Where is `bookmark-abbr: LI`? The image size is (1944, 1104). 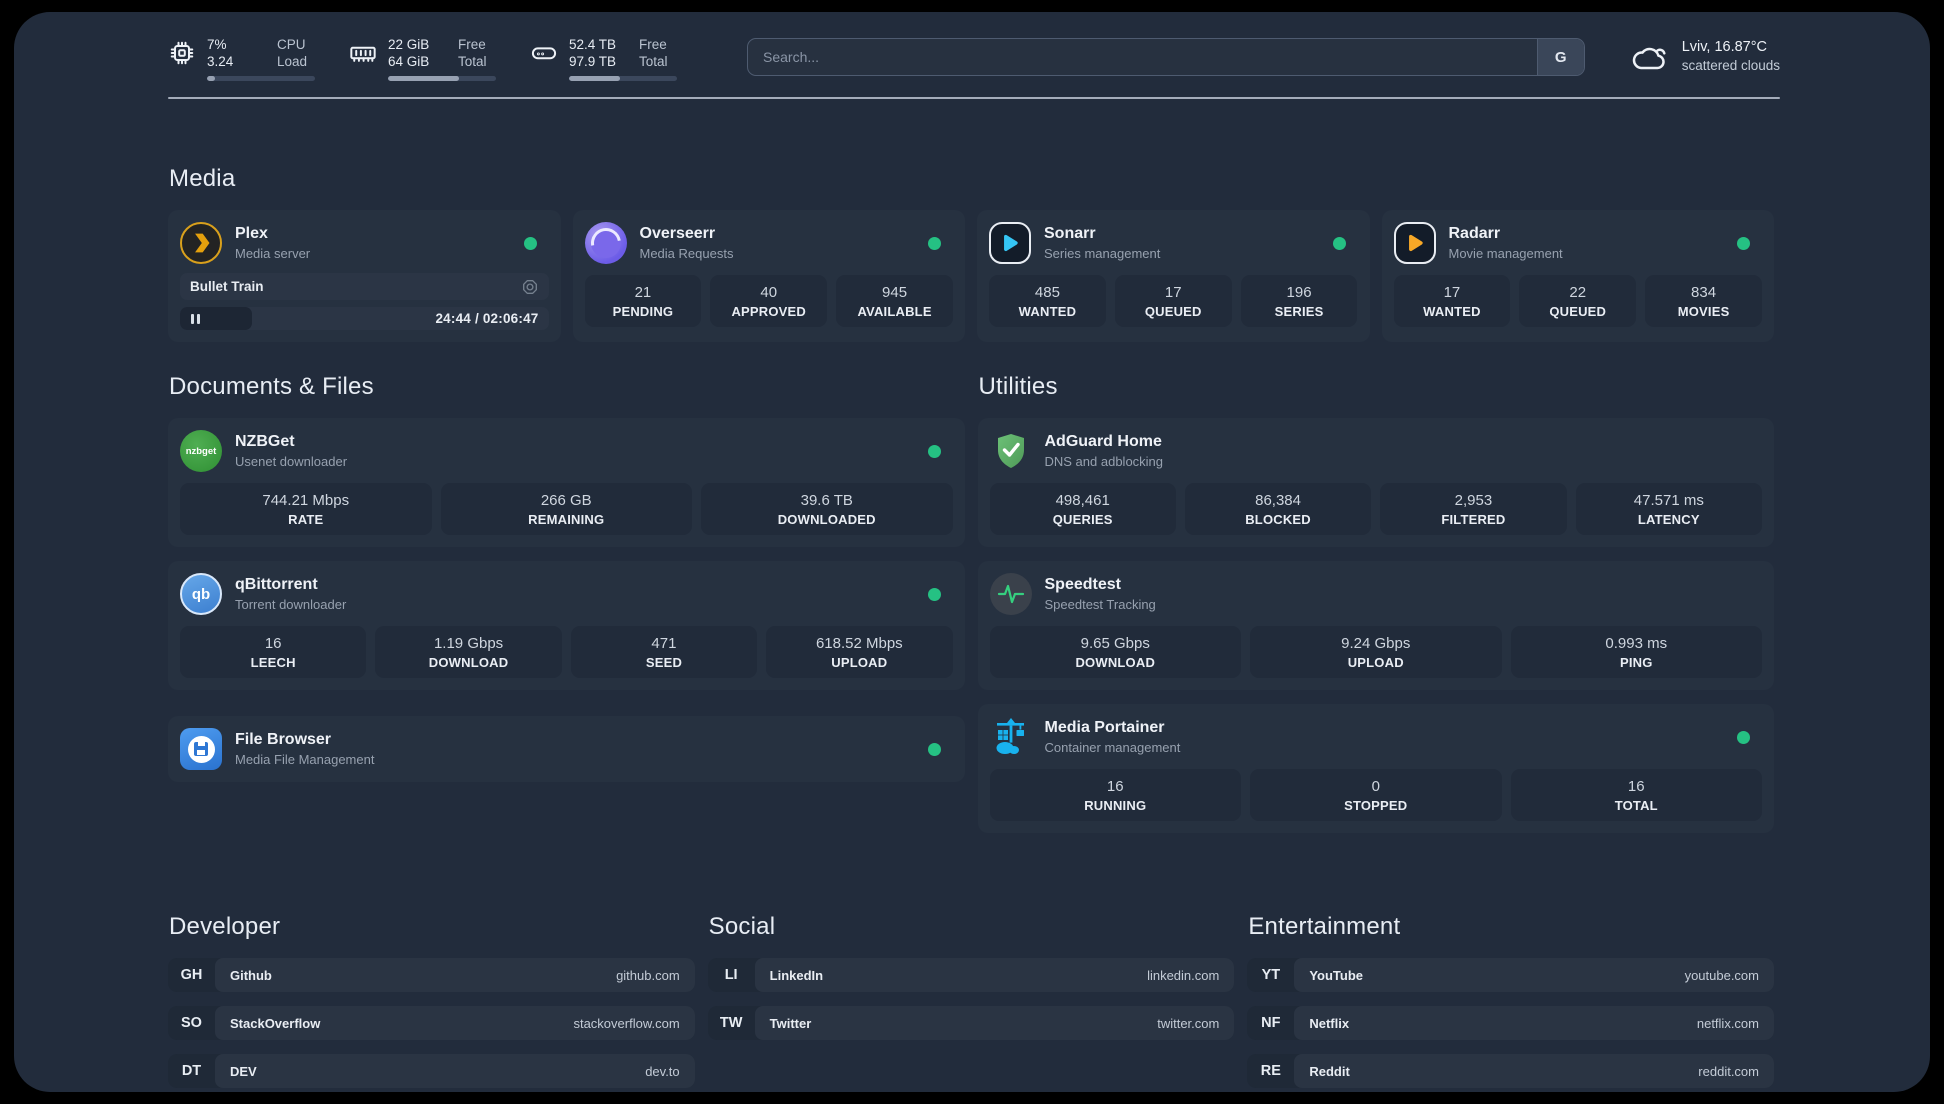 bookmark-abbr: LI is located at coordinates (731, 975).